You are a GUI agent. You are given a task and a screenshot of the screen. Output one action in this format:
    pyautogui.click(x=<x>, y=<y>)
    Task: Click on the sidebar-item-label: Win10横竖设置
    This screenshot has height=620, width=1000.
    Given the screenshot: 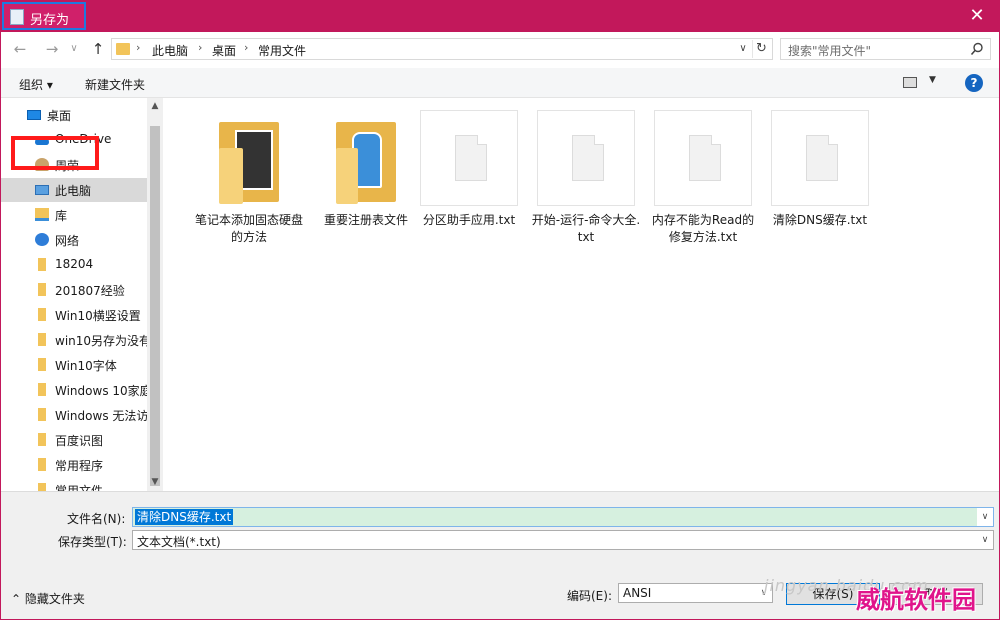 What is the action you would take?
    pyautogui.click(x=98, y=316)
    